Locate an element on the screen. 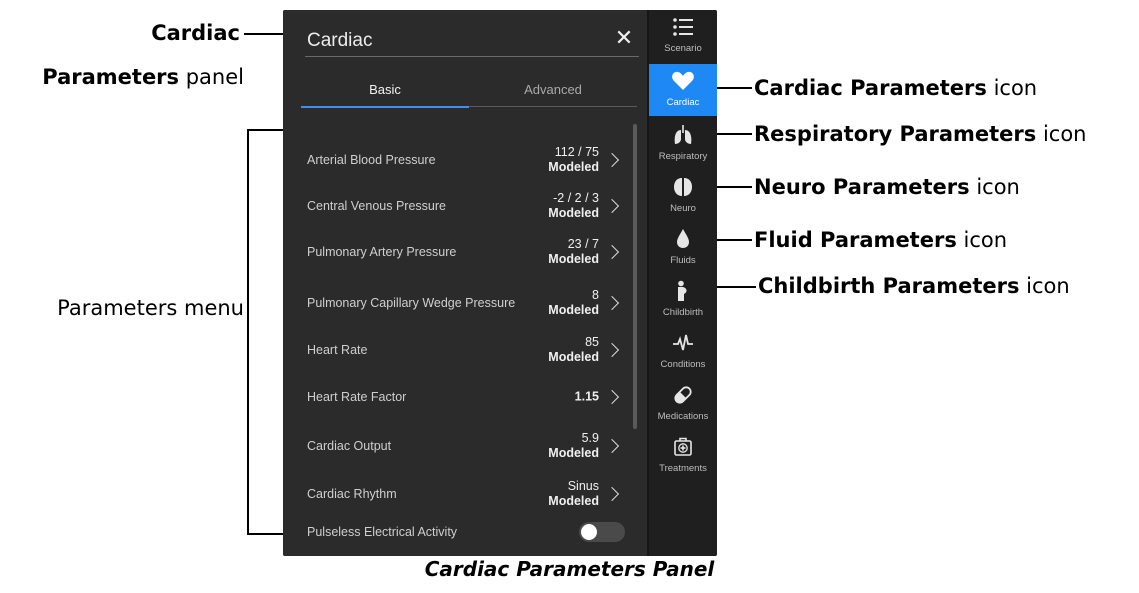 The width and height of the screenshot is (1139, 593). param-row-heart-rate: Heart Rate 85 Modeled is located at coordinates (458, 350).